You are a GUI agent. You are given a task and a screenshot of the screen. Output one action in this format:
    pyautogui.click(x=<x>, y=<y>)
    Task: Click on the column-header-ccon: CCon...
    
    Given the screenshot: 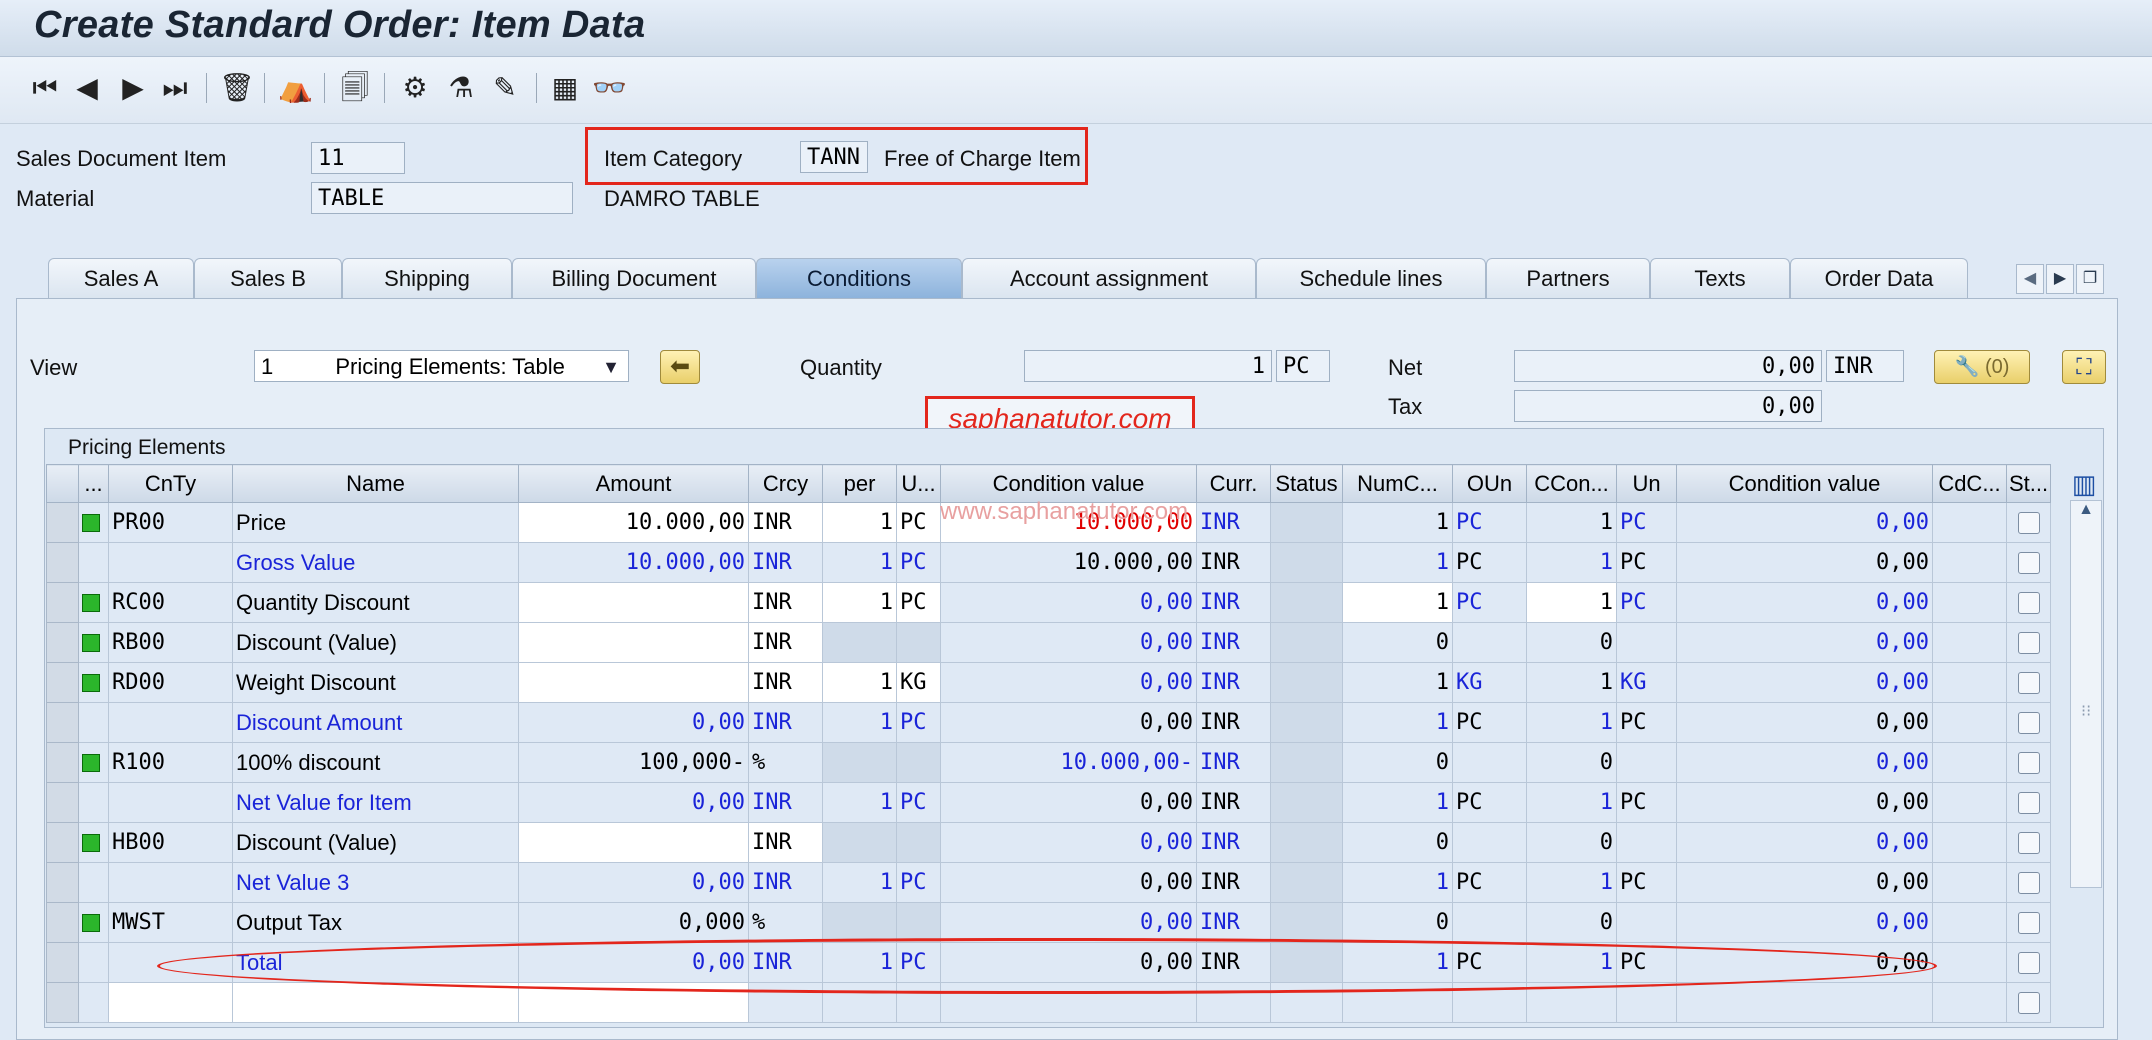 What is the action you would take?
    pyautogui.click(x=1571, y=483)
    